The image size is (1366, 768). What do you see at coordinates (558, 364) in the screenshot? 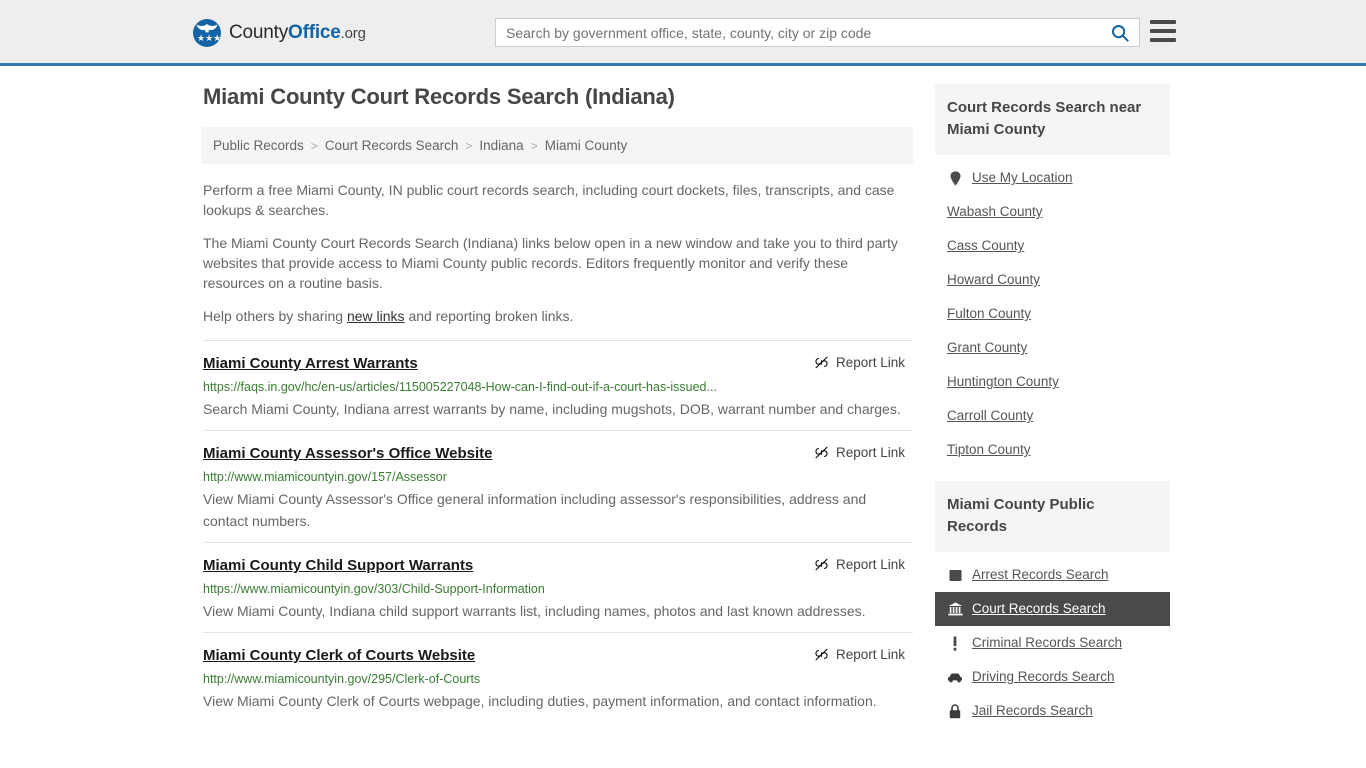
I see `result-header: Miami County Arrest Warrants Report Link` at bounding box center [558, 364].